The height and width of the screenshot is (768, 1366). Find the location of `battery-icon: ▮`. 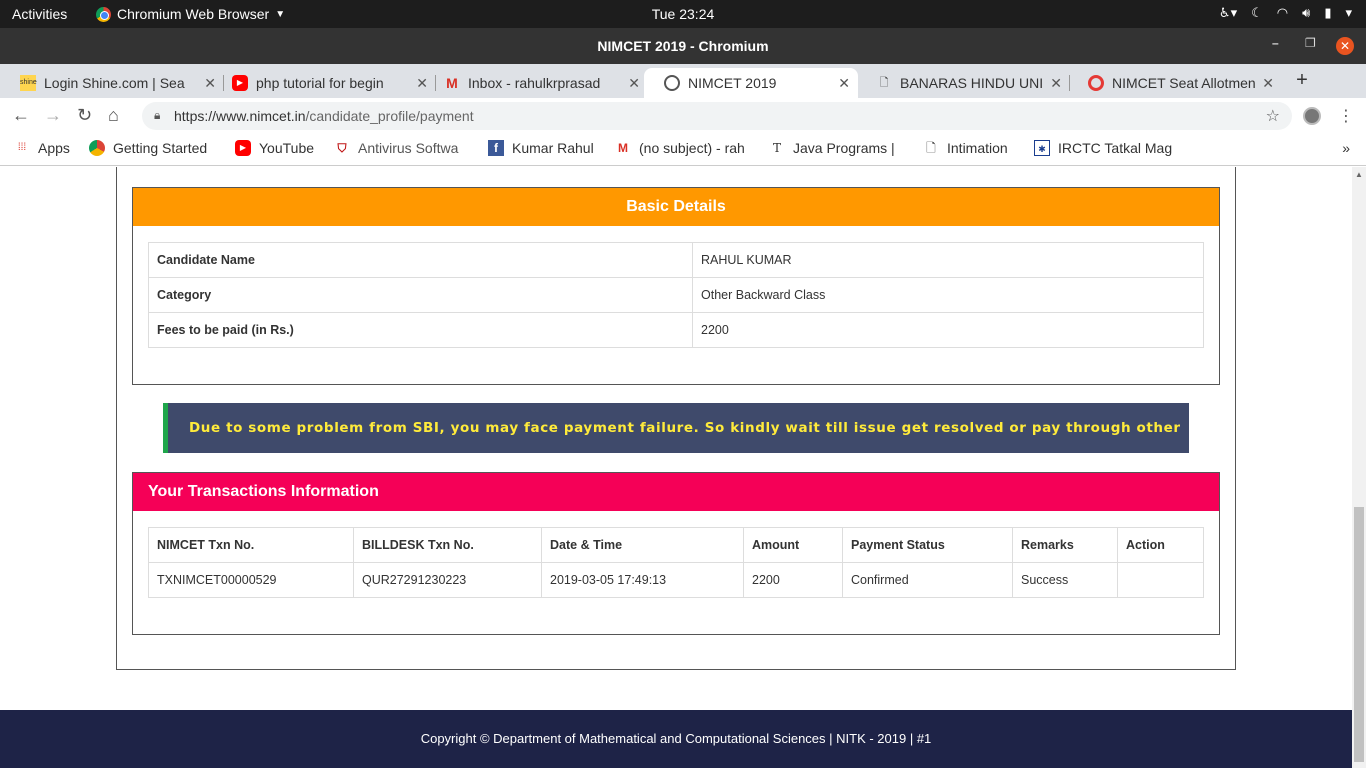

battery-icon: ▮ is located at coordinates (1328, 12).